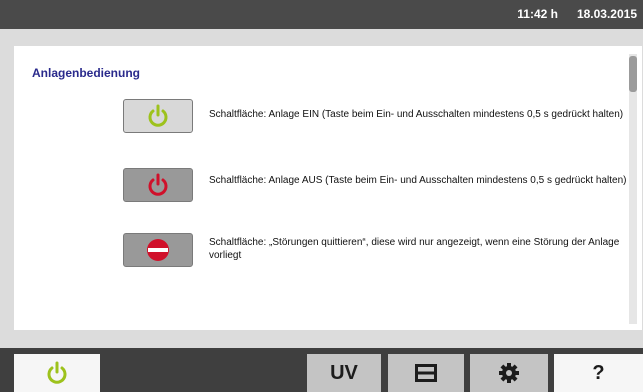 This screenshot has height=392, width=643. I want to click on acknowledge-faults-button, so click(158, 250).